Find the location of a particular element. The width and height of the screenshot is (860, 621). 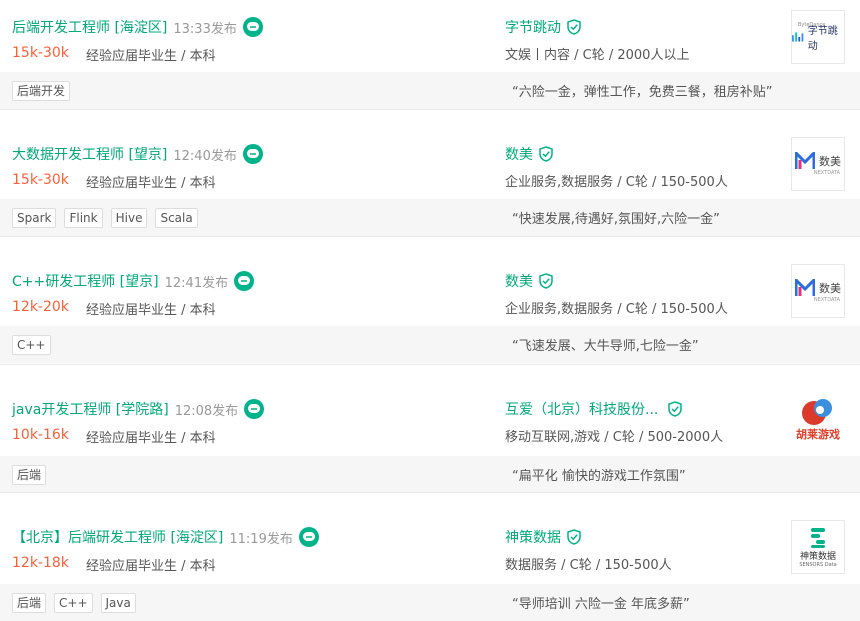

company-logo: 神策数据 SENSORS Data is located at coordinates (818, 547).